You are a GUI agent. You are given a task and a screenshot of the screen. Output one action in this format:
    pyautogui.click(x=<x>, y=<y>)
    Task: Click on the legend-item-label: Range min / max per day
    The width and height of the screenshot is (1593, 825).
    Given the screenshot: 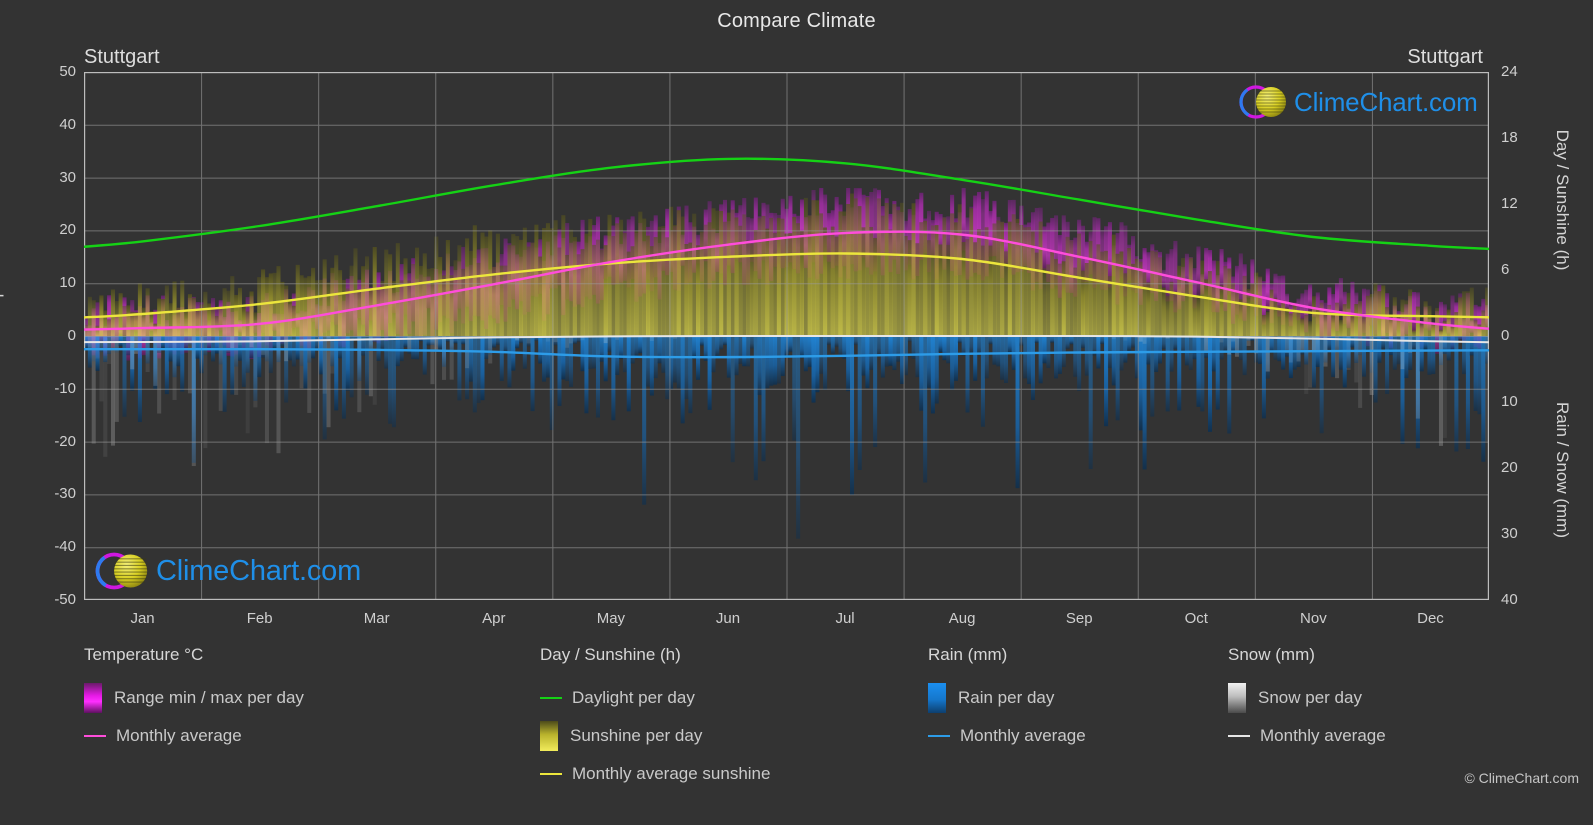 What is the action you would take?
    pyautogui.click(x=209, y=697)
    